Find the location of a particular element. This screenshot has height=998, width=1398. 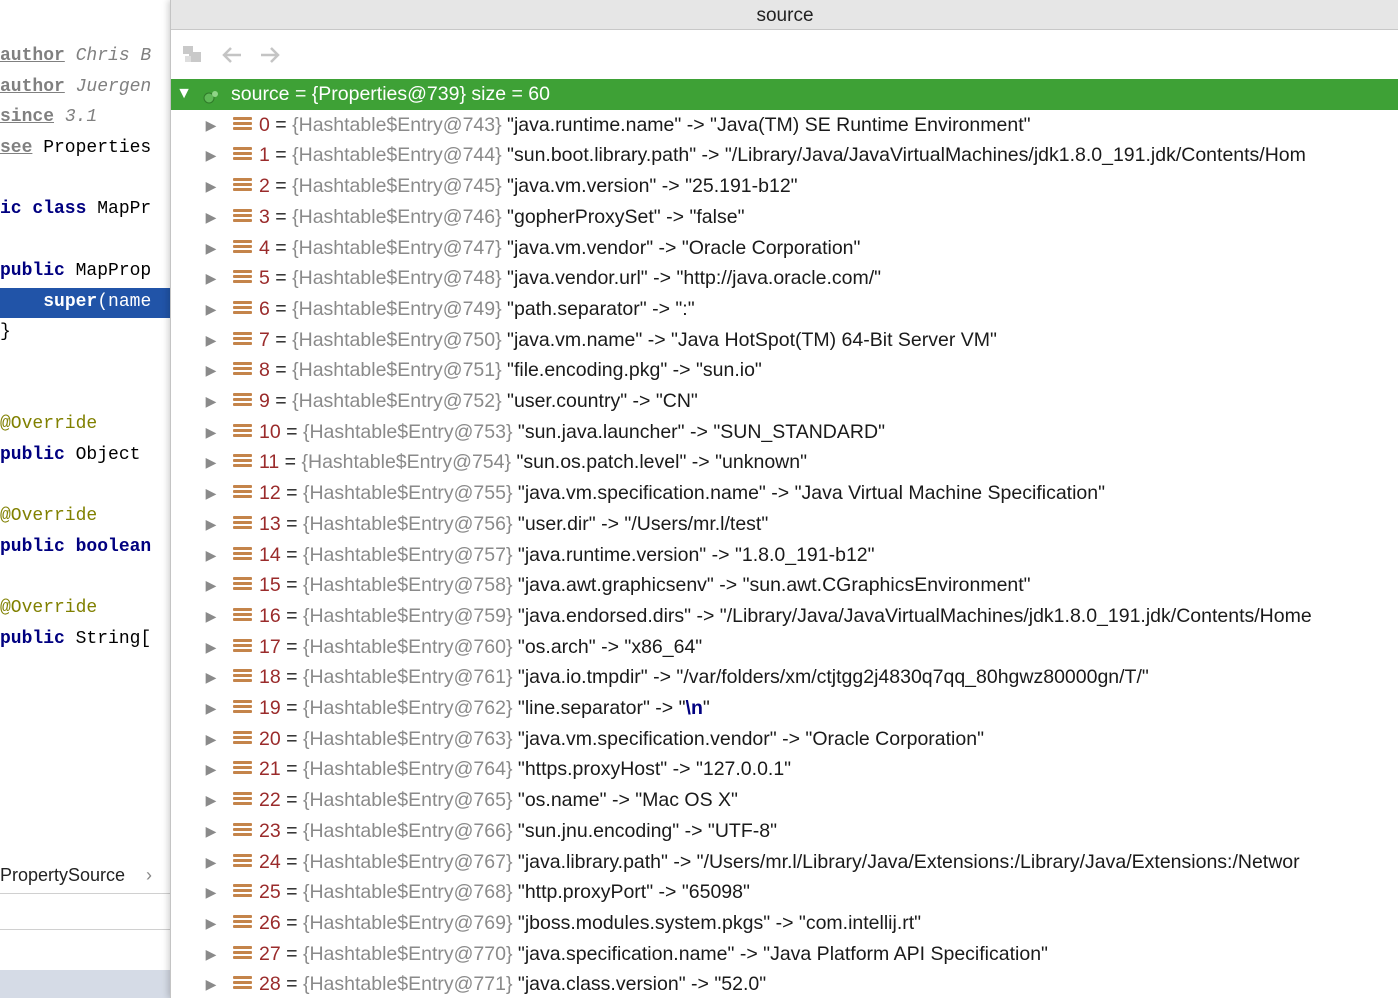

code-line: since 3.1 is located at coordinates (48, 117).